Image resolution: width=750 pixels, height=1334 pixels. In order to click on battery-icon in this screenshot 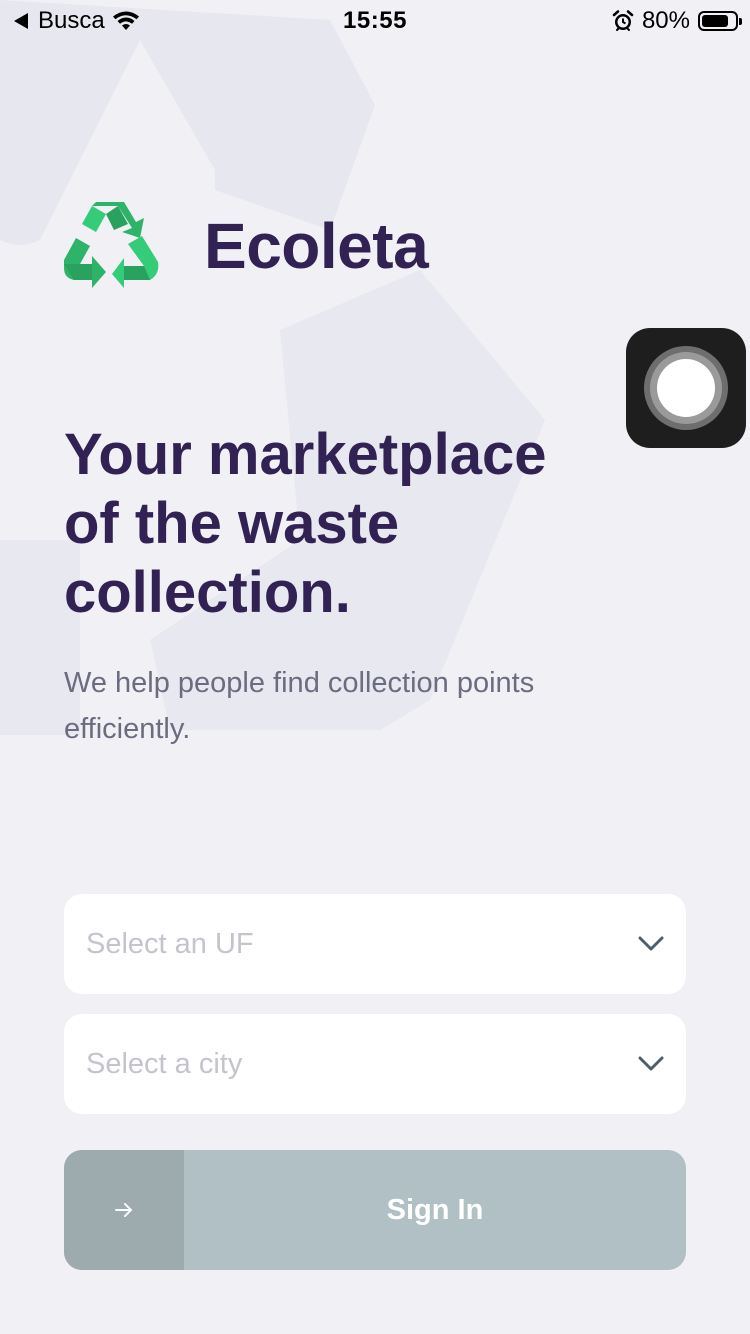, I will do `click(720, 21)`.